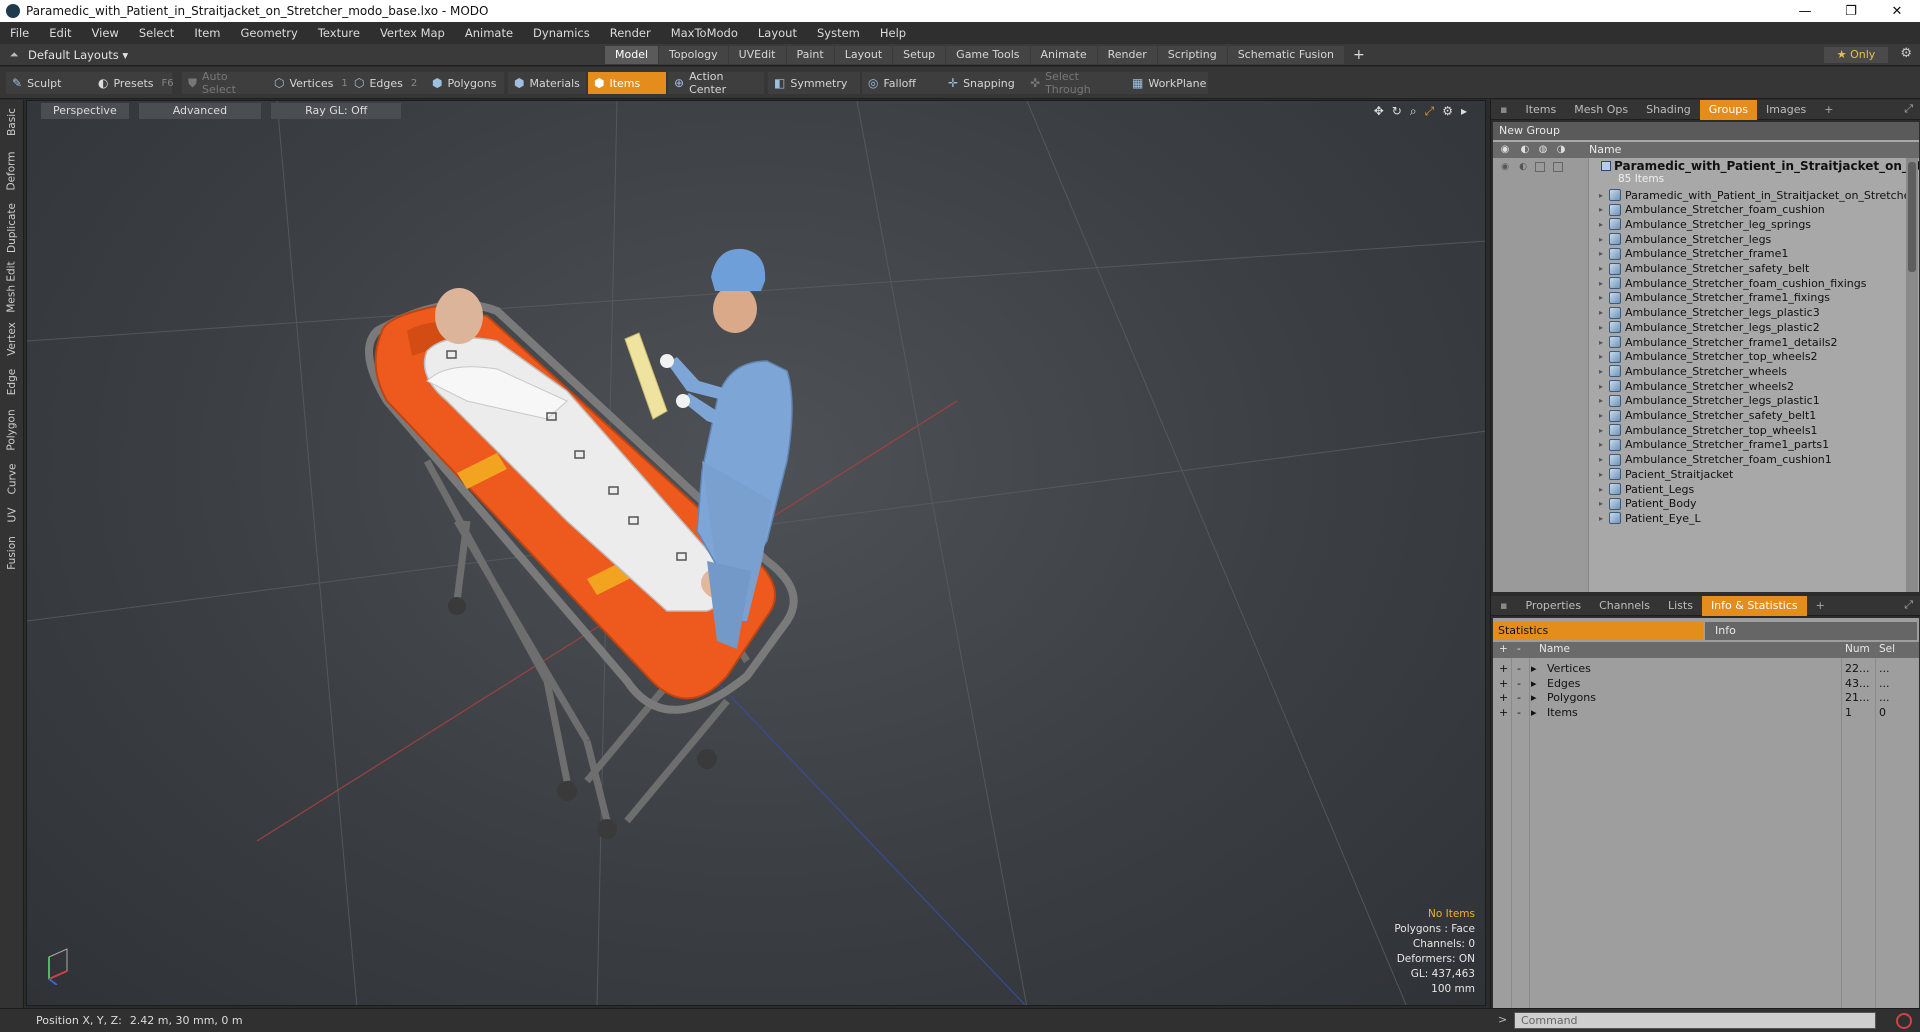 The width and height of the screenshot is (1920, 1032). Describe the element at coordinates (336, 111) in the screenshot. I see `raygl-toggle: Ray GL: Off` at that location.